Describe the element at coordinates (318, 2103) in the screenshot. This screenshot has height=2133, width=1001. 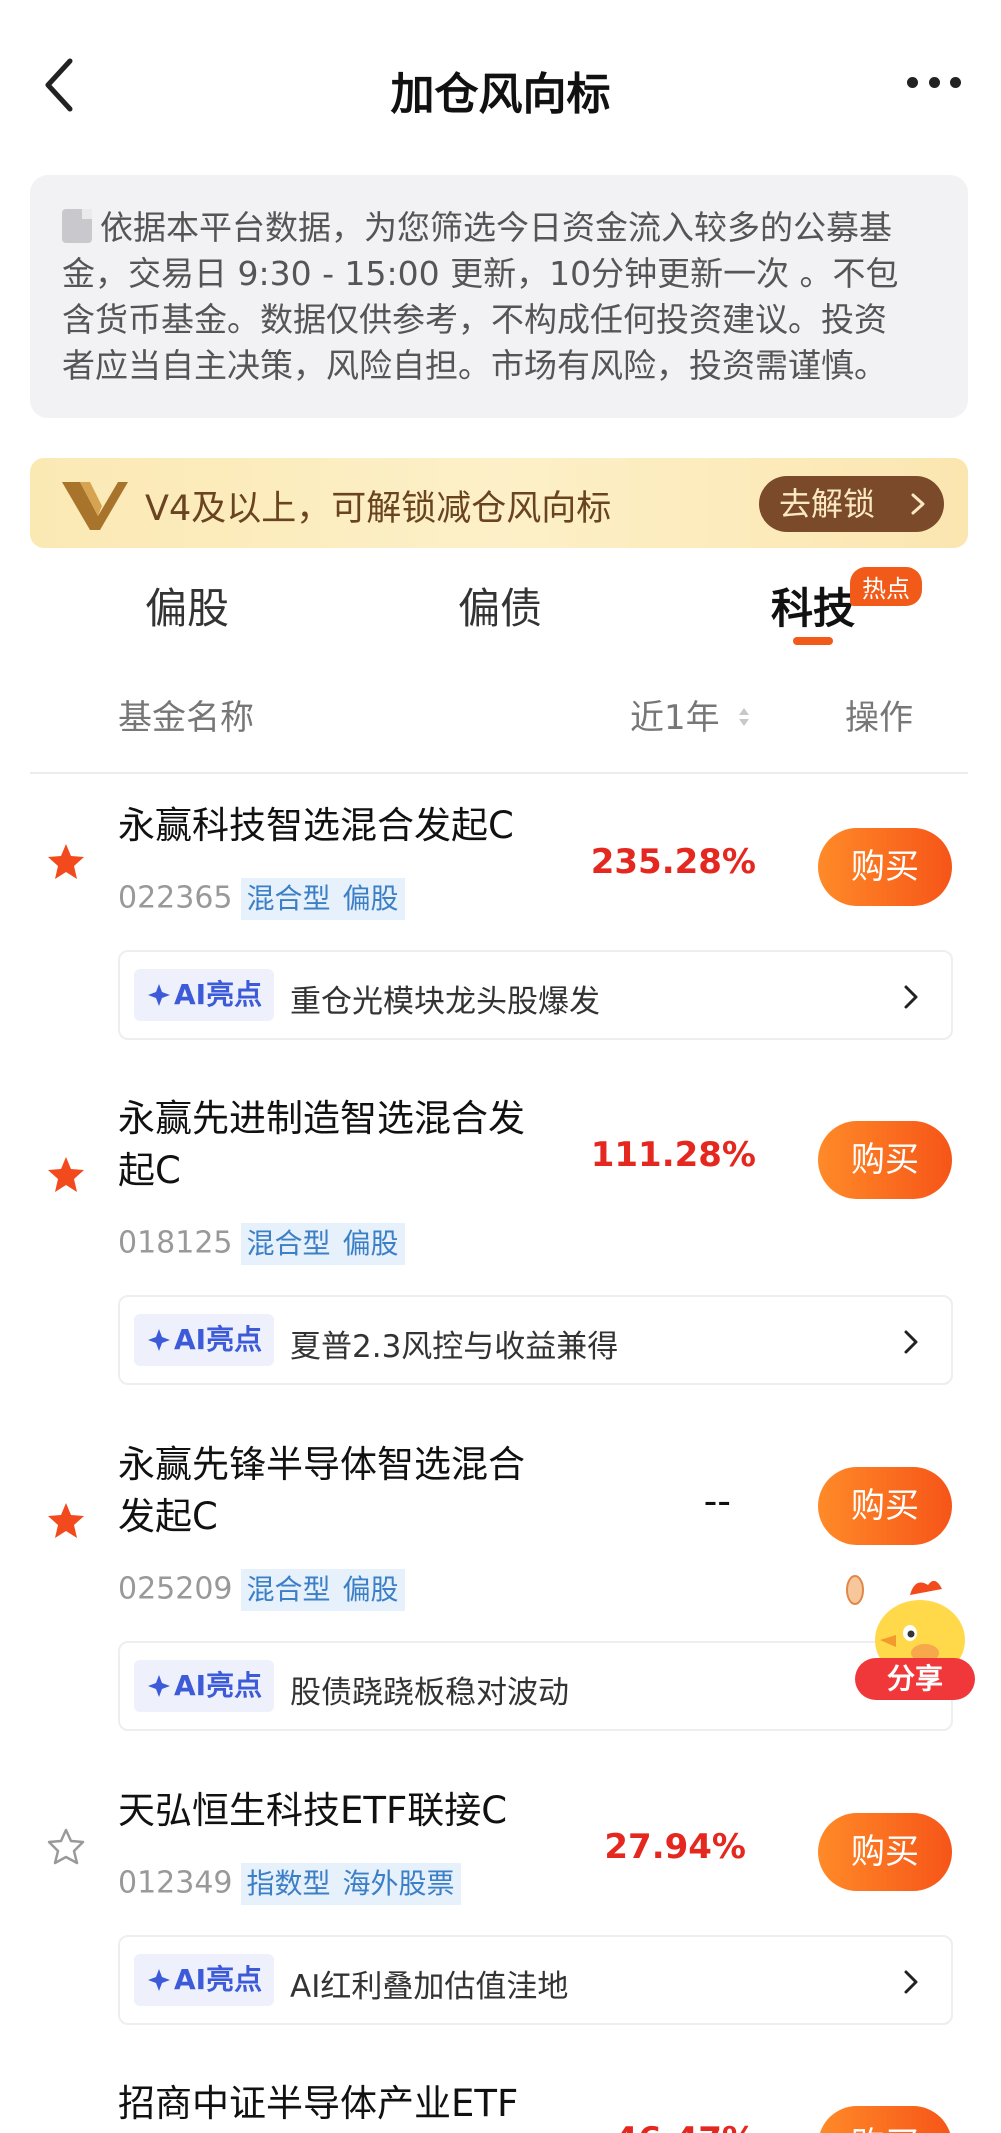
I see `fund-name: 招商中证半导体产业ETF` at that location.